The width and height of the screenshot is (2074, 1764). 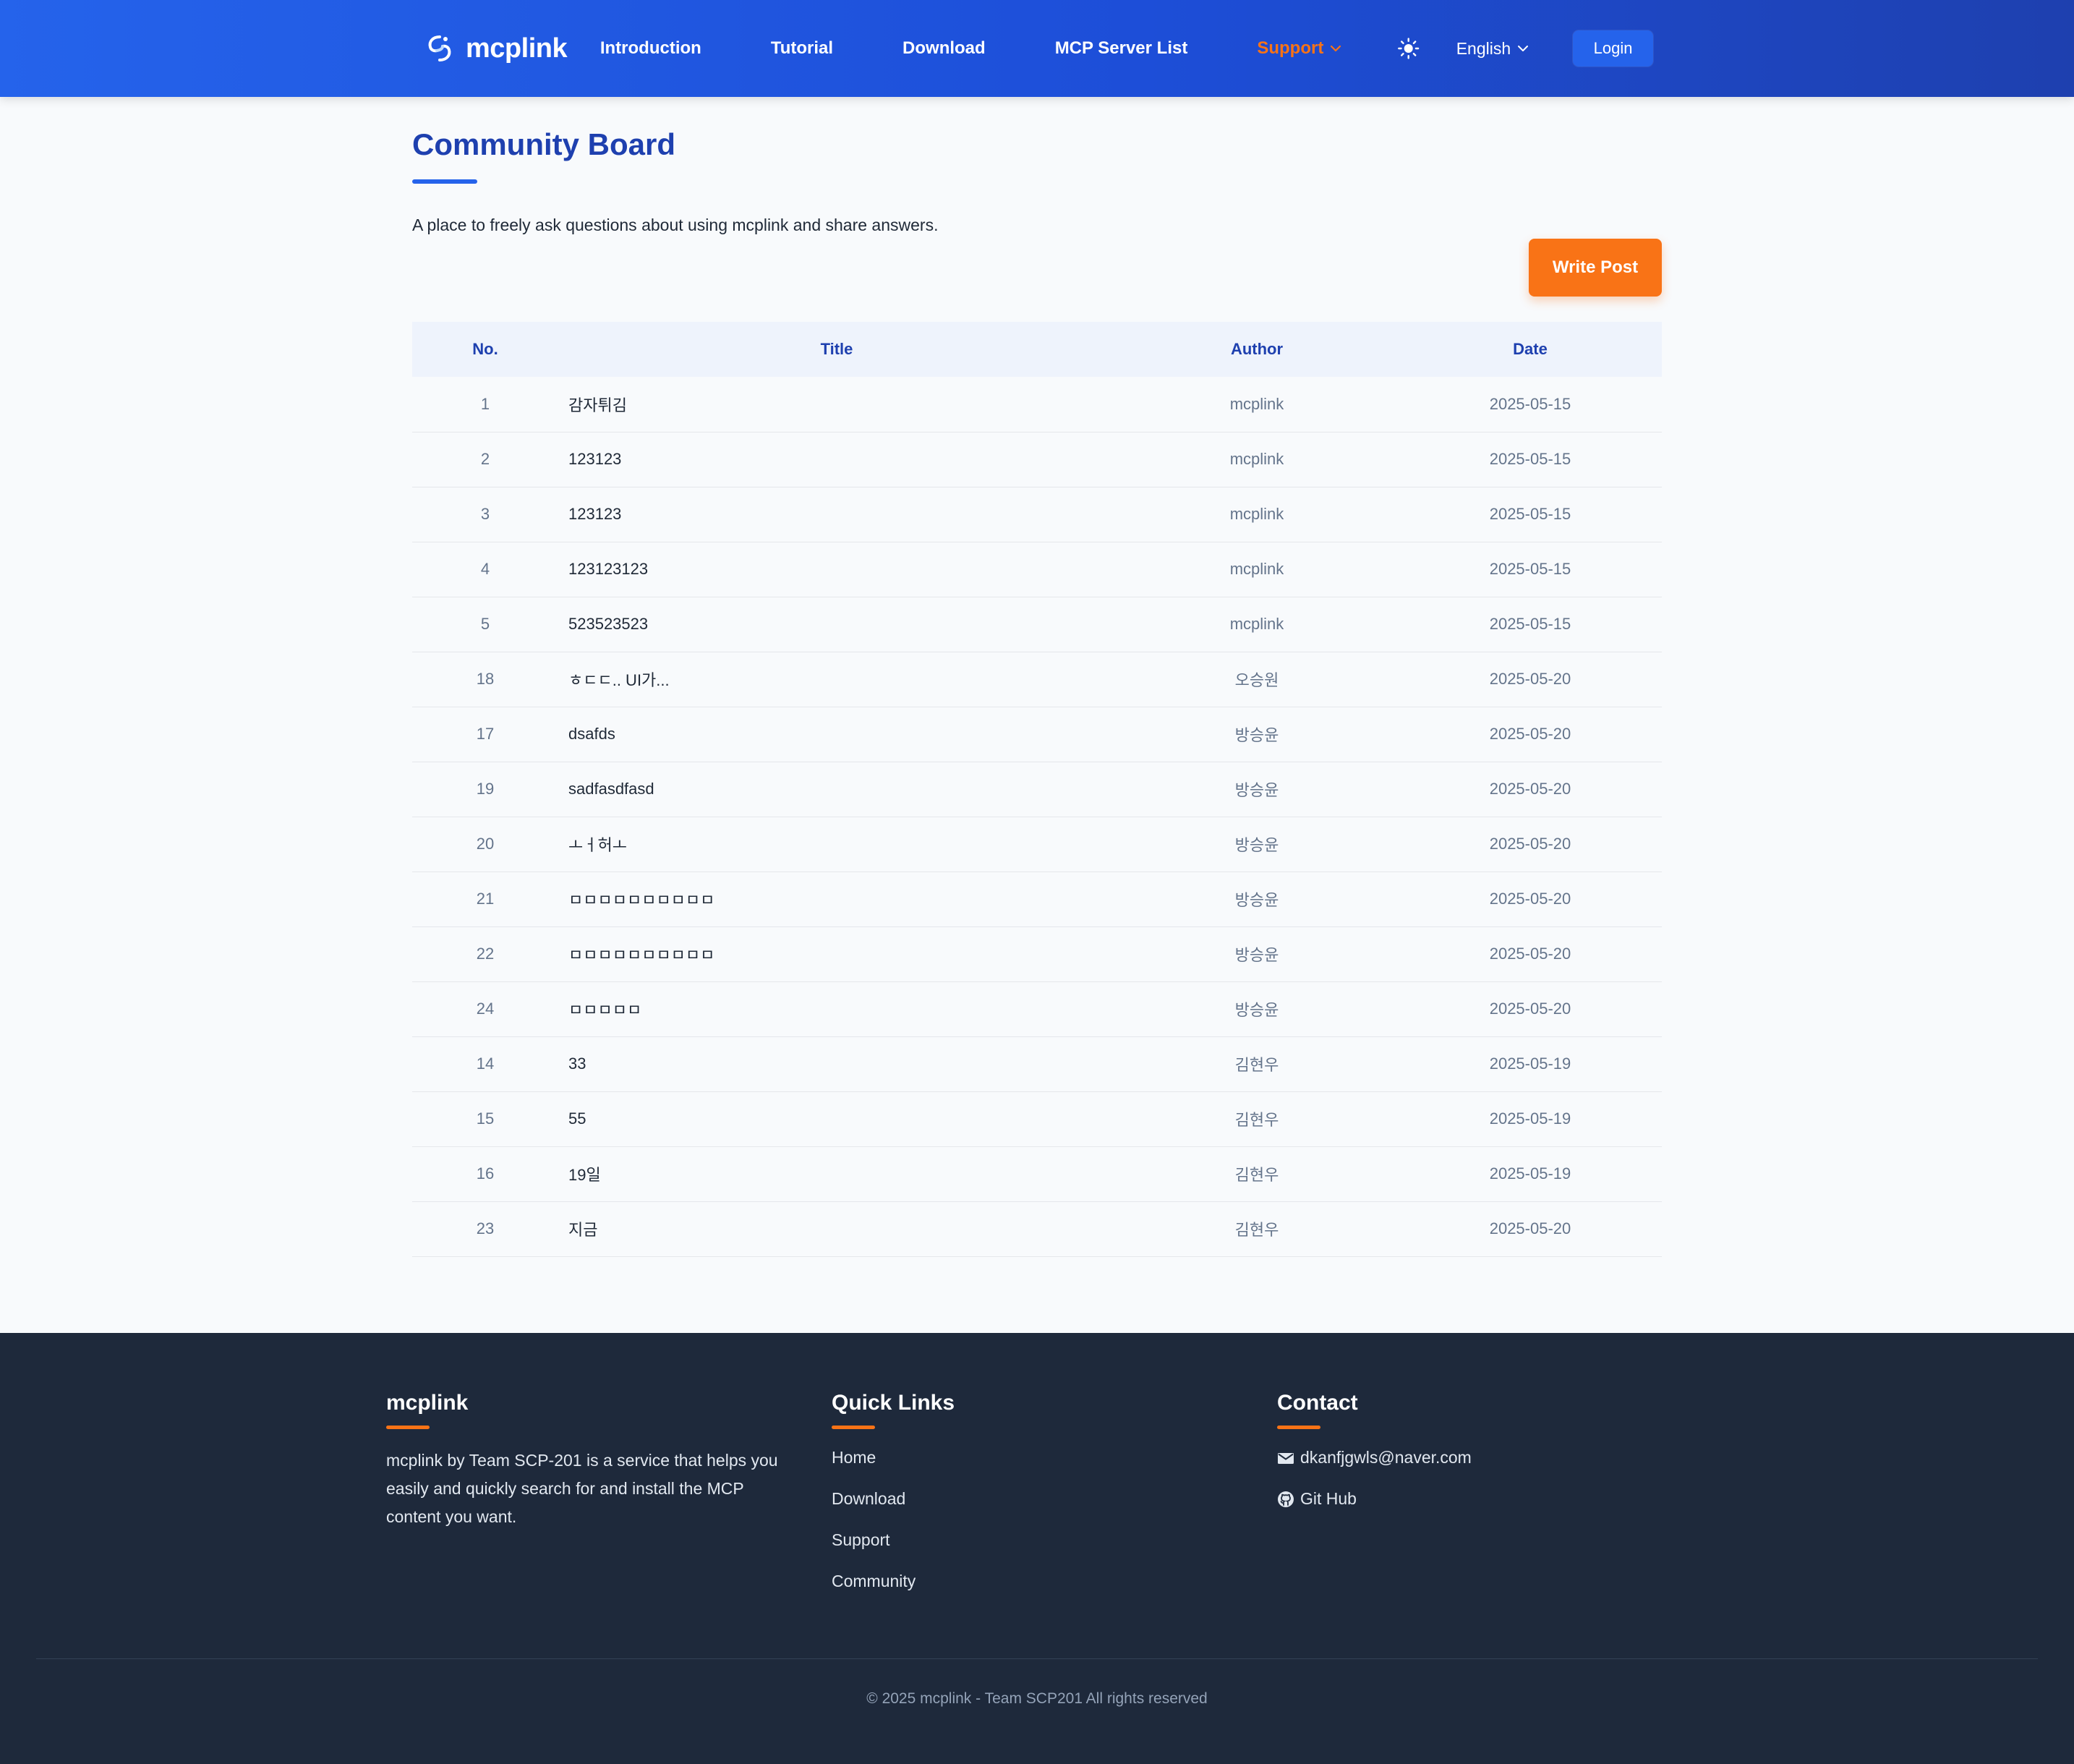 What do you see at coordinates (485, 349) in the screenshot?
I see `header-no: No.` at bounding box center [485, 349].